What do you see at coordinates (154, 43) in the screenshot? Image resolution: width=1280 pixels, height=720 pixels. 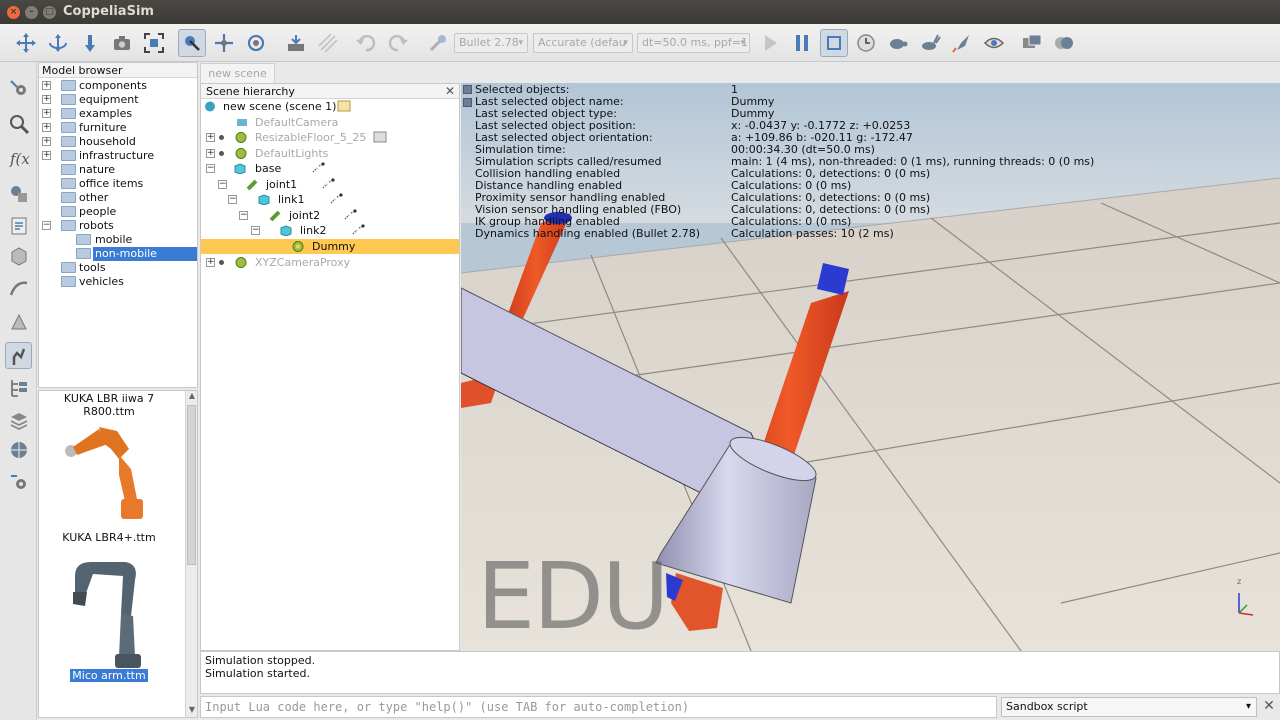 I see `fit-to-view-button` at bounding box center [154, 43].